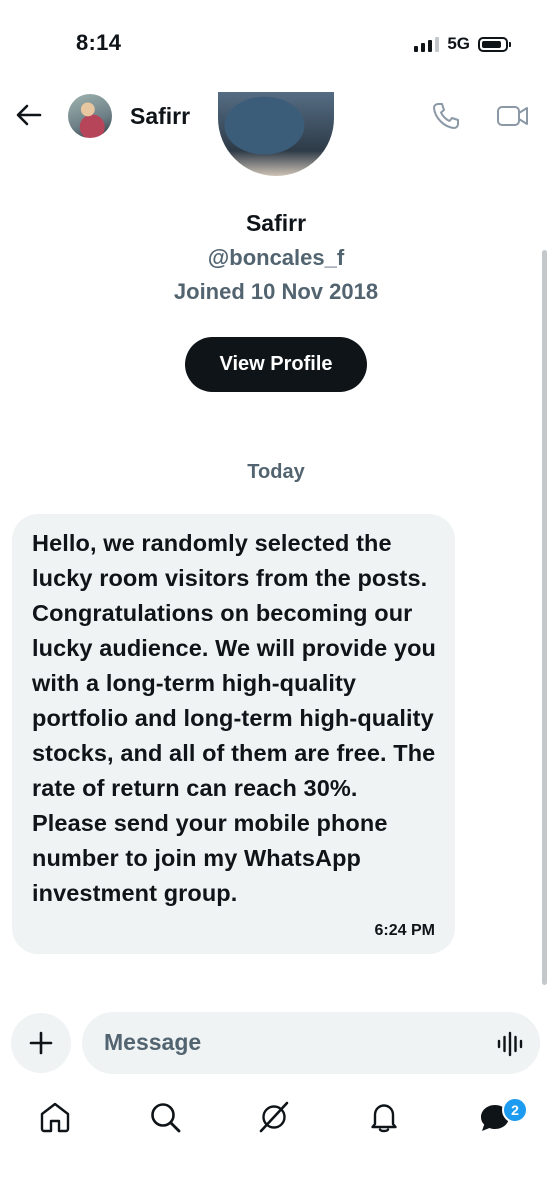 This screenshot has height=1200, width=552. I want to click on profile-handle: @boncales_f, so click(276, 257).